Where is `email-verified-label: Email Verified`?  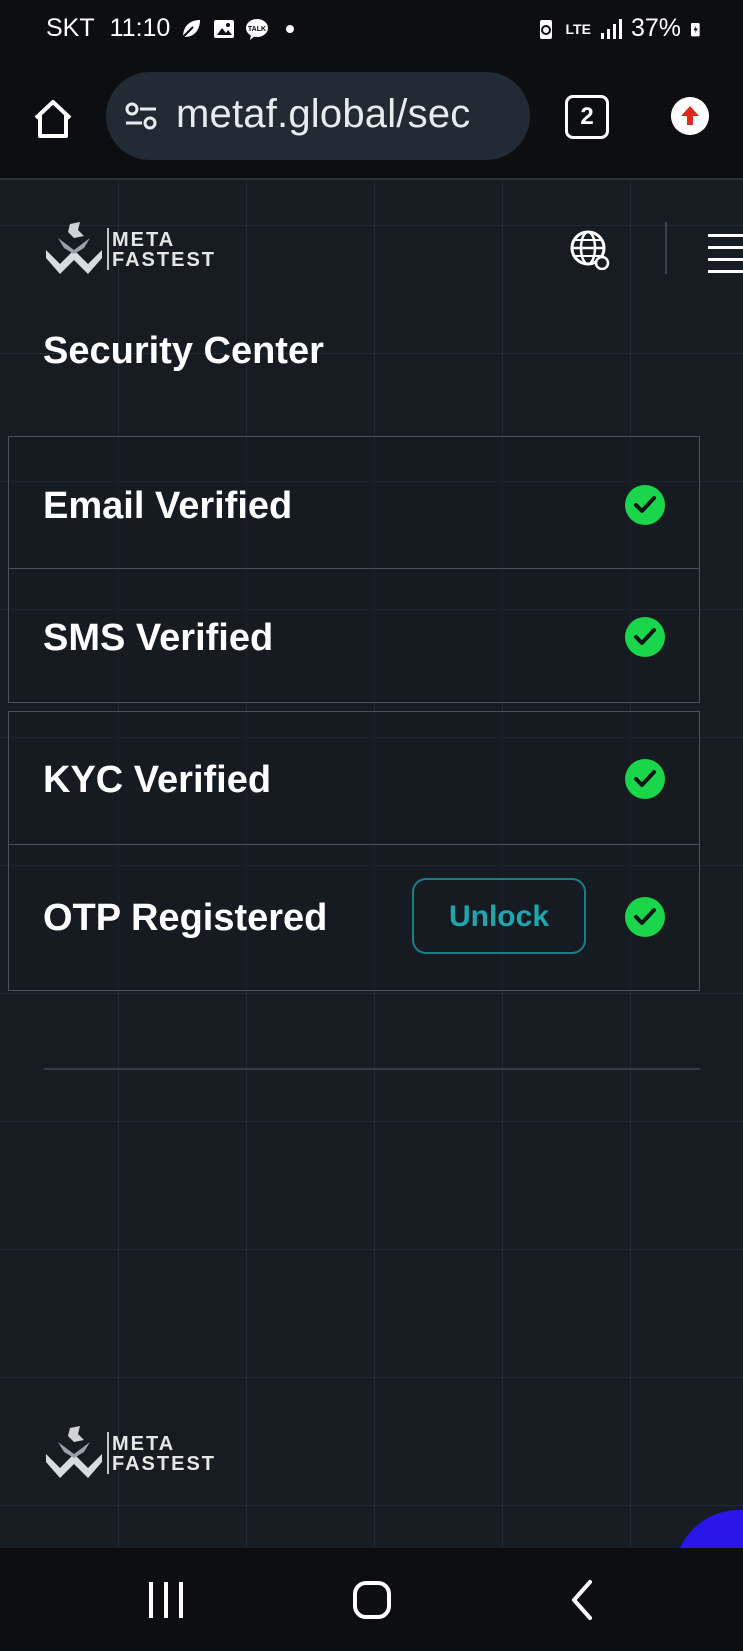
email-verified-label: Email Verified is located at coordinates (168, 506).